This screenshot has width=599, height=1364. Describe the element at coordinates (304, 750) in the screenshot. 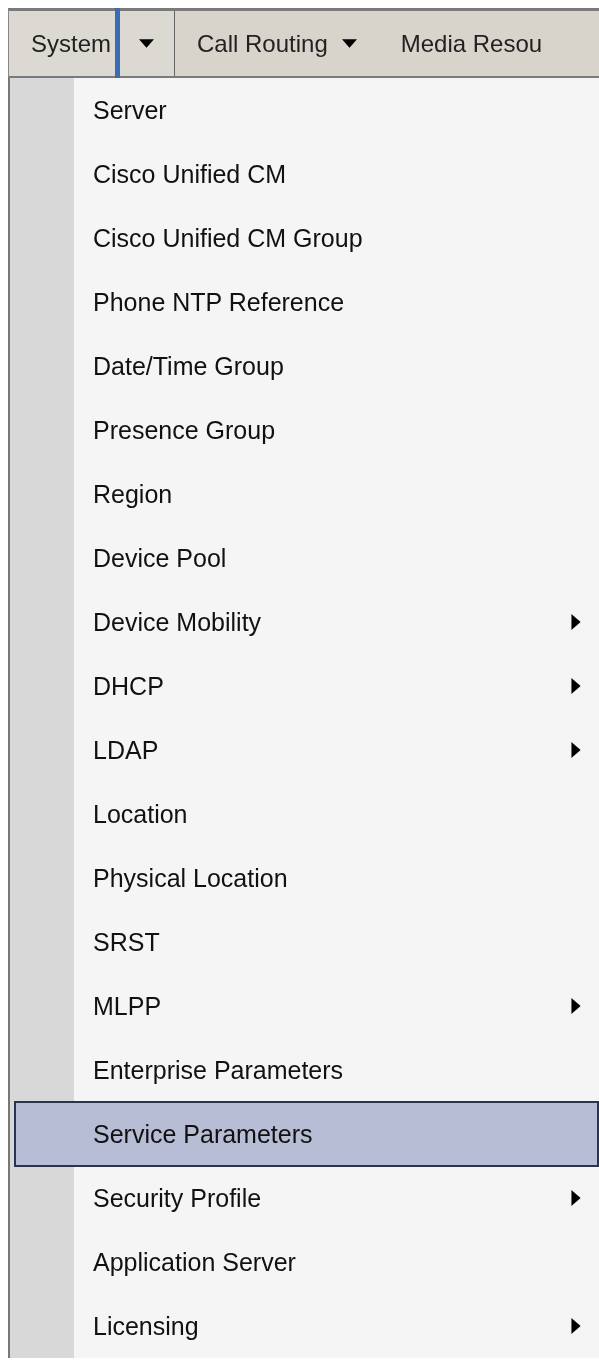

I see `menu-item: LDAP` at that location.